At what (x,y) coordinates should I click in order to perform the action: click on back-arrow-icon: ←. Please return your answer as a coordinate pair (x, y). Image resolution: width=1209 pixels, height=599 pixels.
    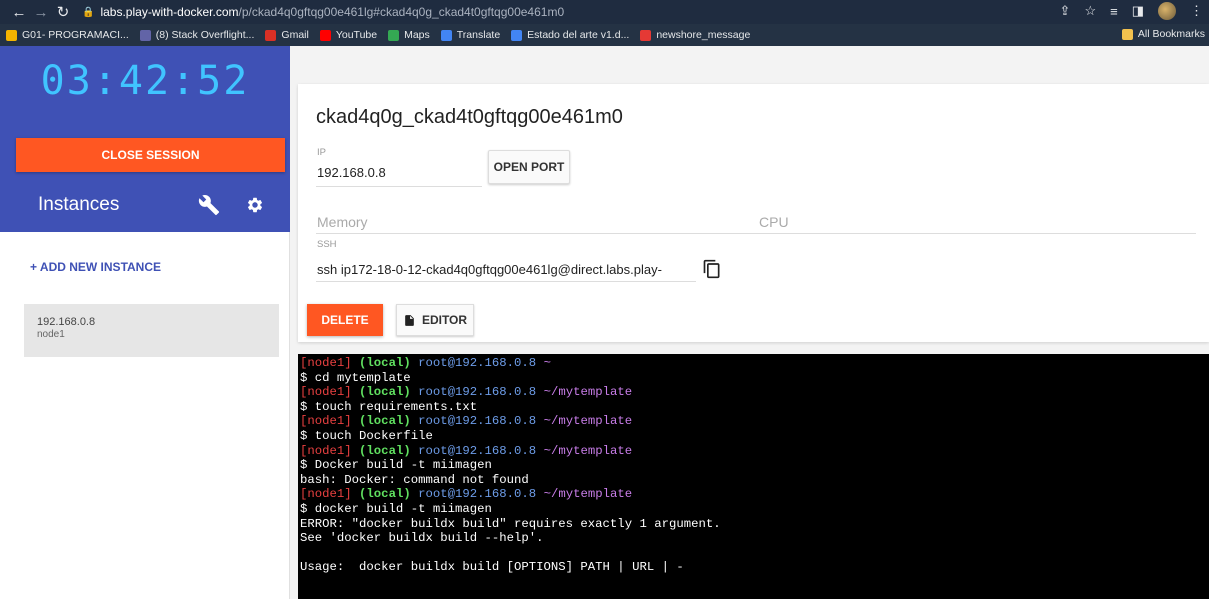
    Looking at the image, I should click on (19, 12).